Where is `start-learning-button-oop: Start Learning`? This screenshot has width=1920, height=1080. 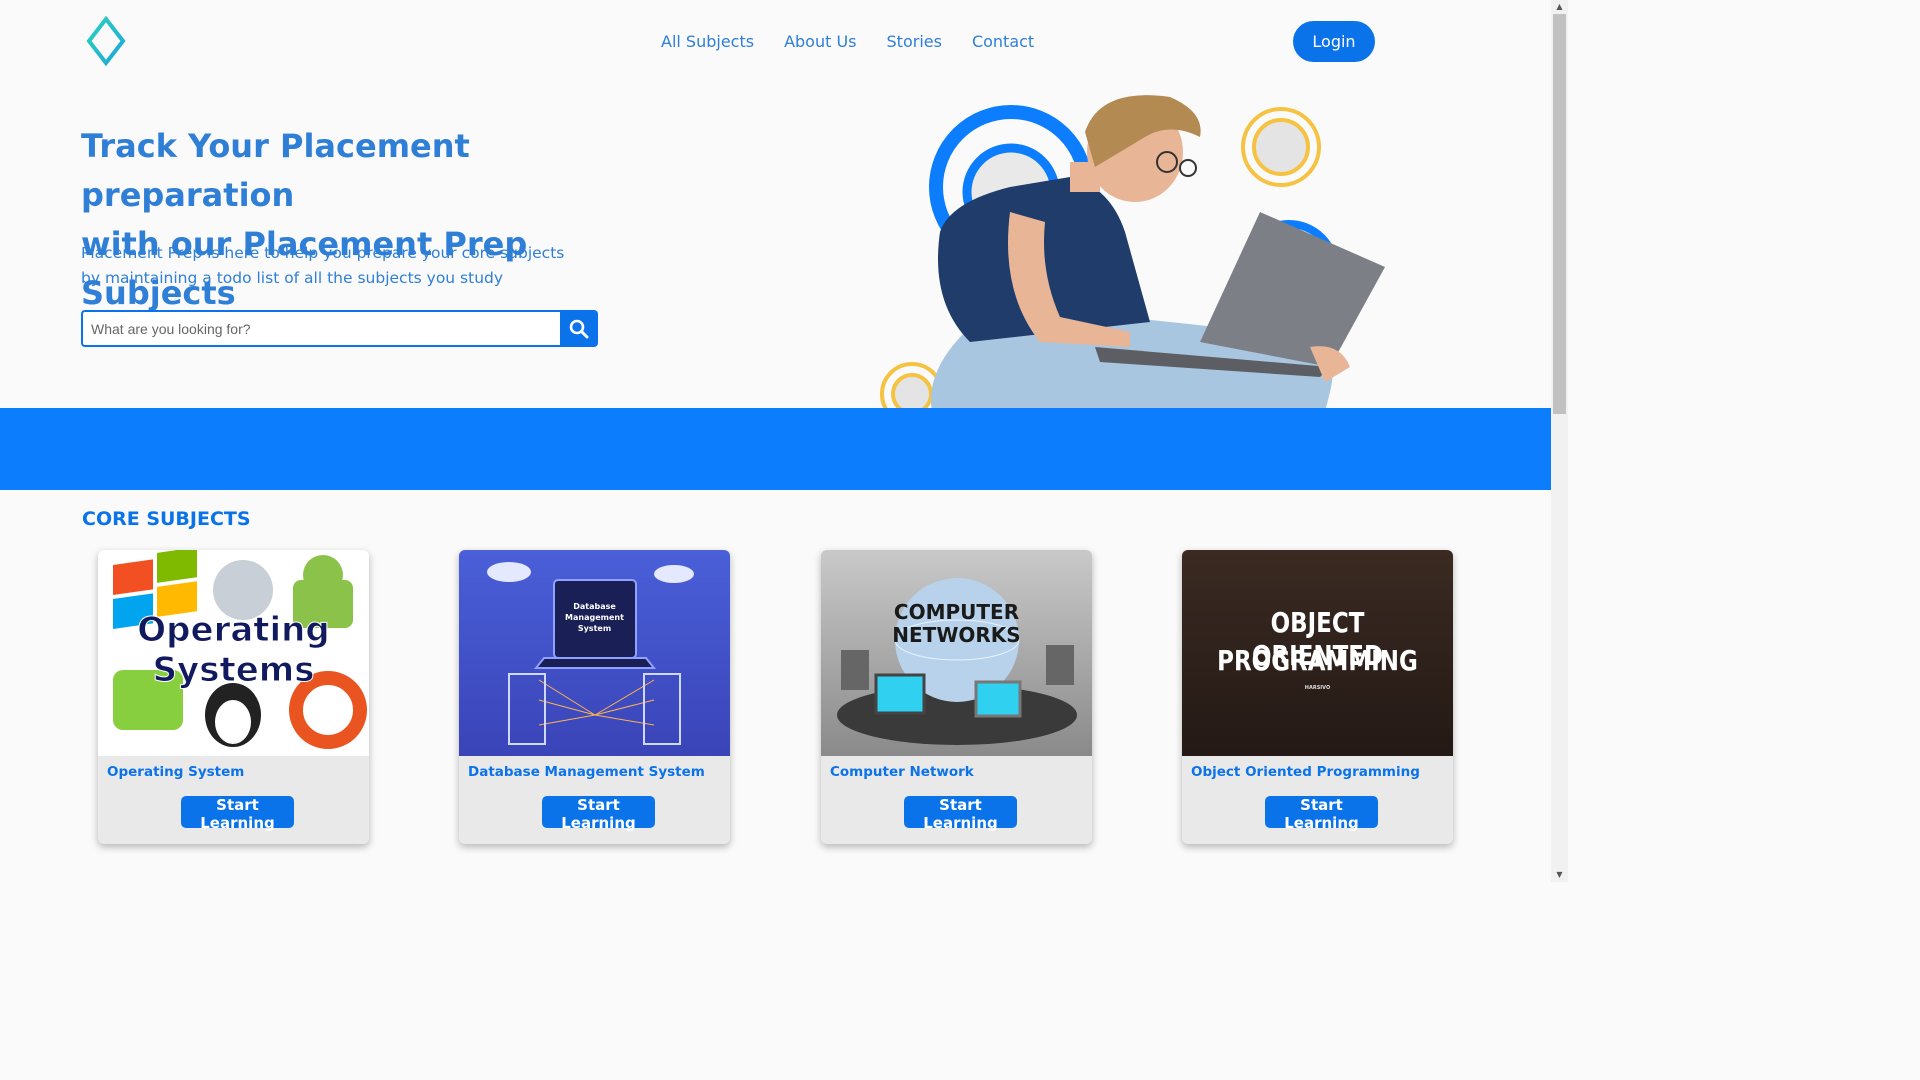
start-learning-button-oop: Start Learning is located at coordinates (1321, 814).